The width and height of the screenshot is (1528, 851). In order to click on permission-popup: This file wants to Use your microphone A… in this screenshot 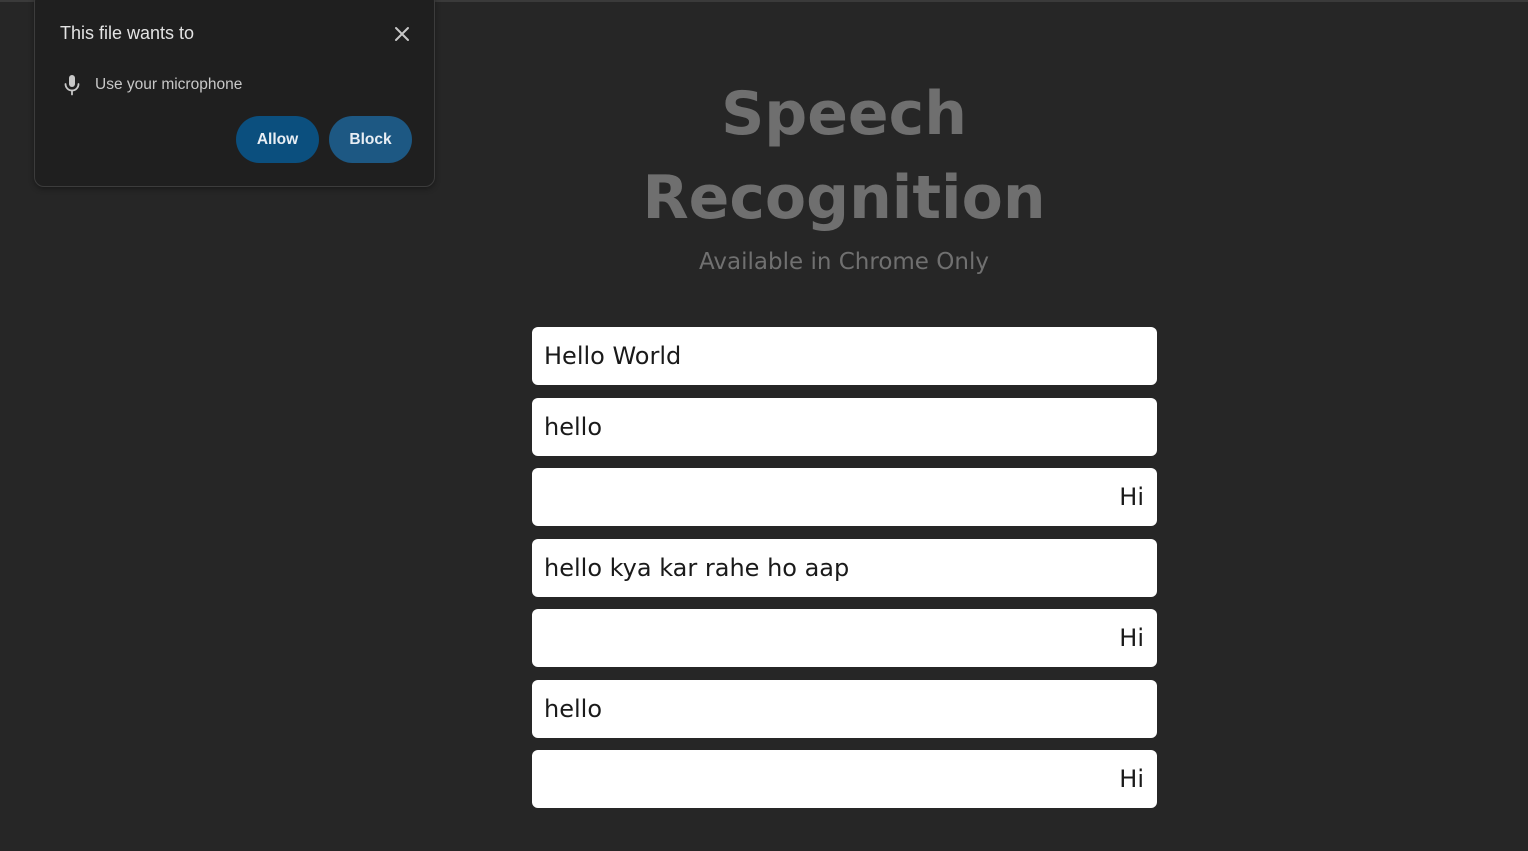, I will do `click(234, 93)`.